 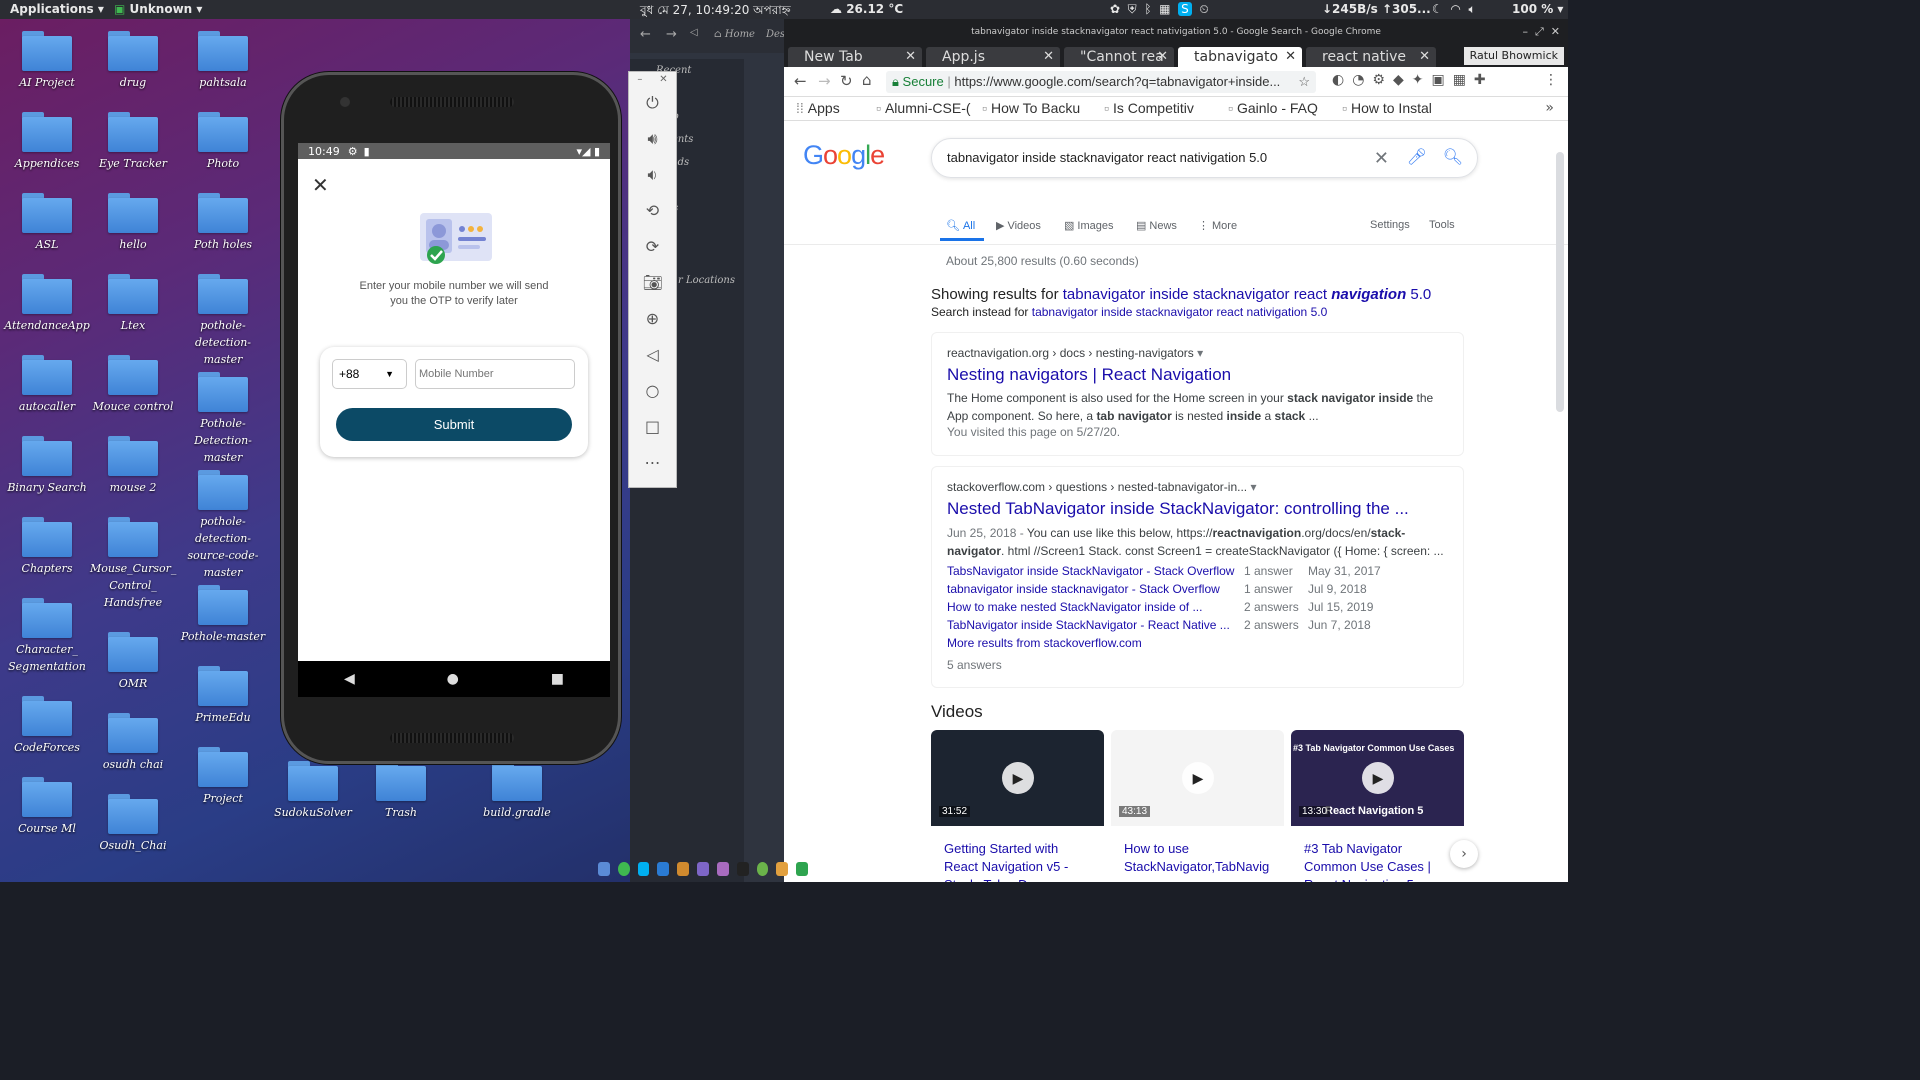 What do you see at coordinates (645, 34) in the screenshot?
I see `back-icon: ←` at bounding box center [645, 34].